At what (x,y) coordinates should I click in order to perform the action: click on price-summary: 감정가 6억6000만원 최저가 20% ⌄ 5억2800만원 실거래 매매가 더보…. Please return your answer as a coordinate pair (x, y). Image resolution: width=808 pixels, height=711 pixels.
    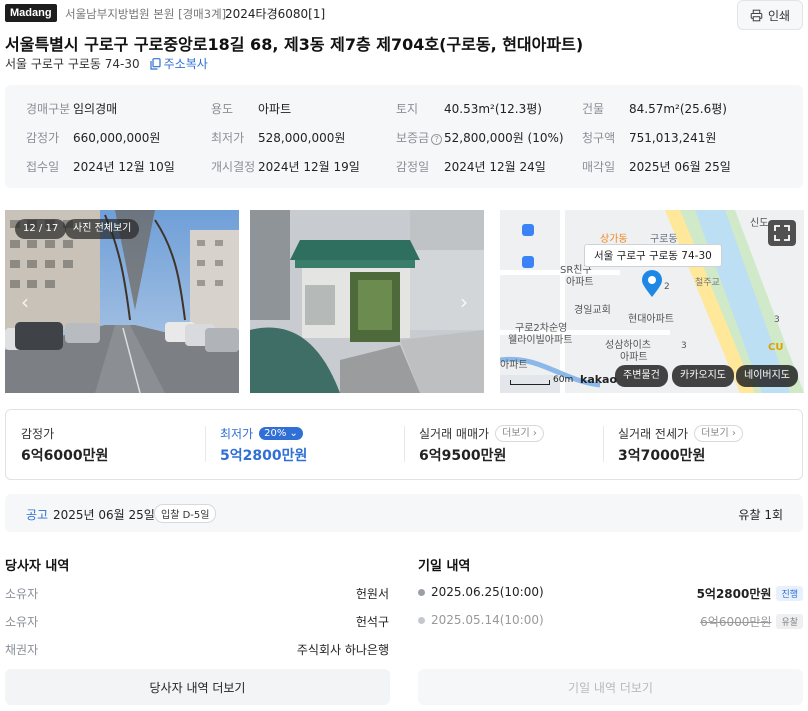
    Looking at the image, I should click on (404, 444).